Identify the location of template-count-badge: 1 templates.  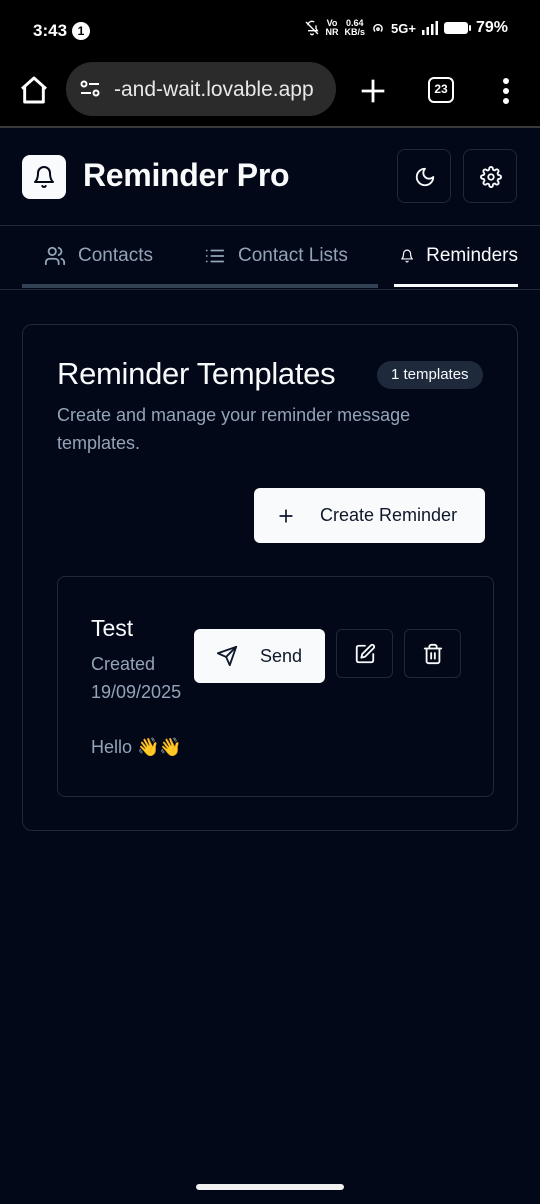
(430, 375).